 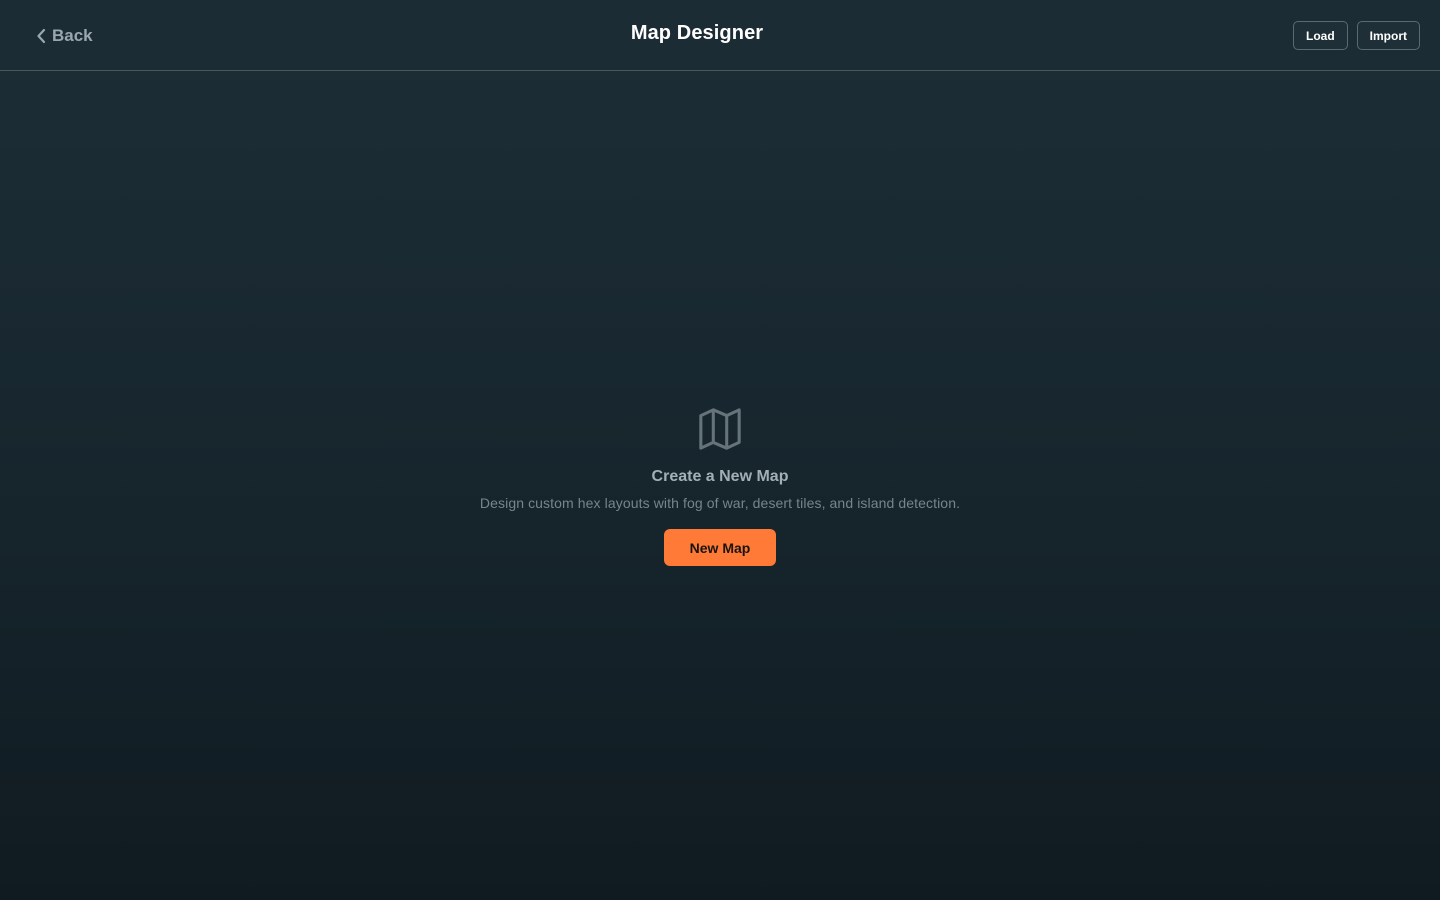 I want to click on page-title: Map Designer, so click(x=697, y=33).